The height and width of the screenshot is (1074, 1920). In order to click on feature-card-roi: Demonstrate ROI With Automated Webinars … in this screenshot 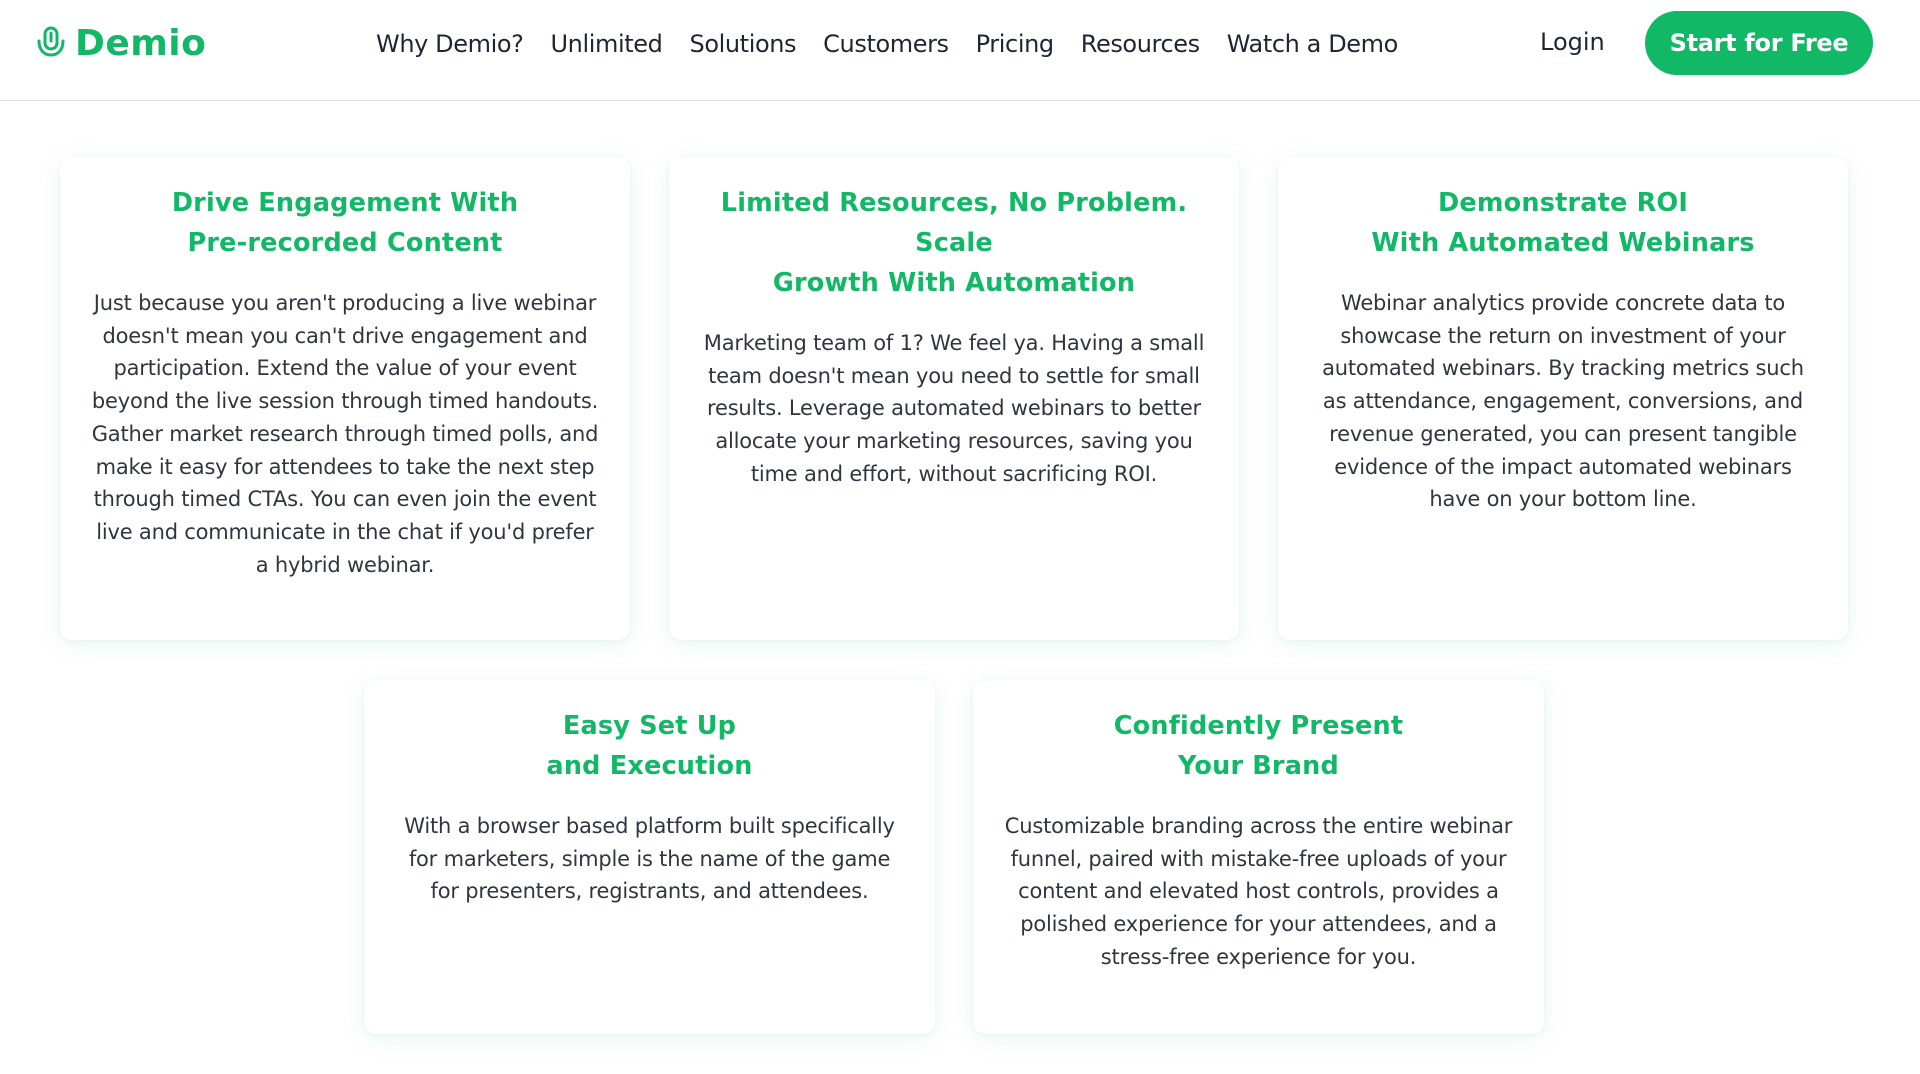, I will do `click(1563, 398)`.